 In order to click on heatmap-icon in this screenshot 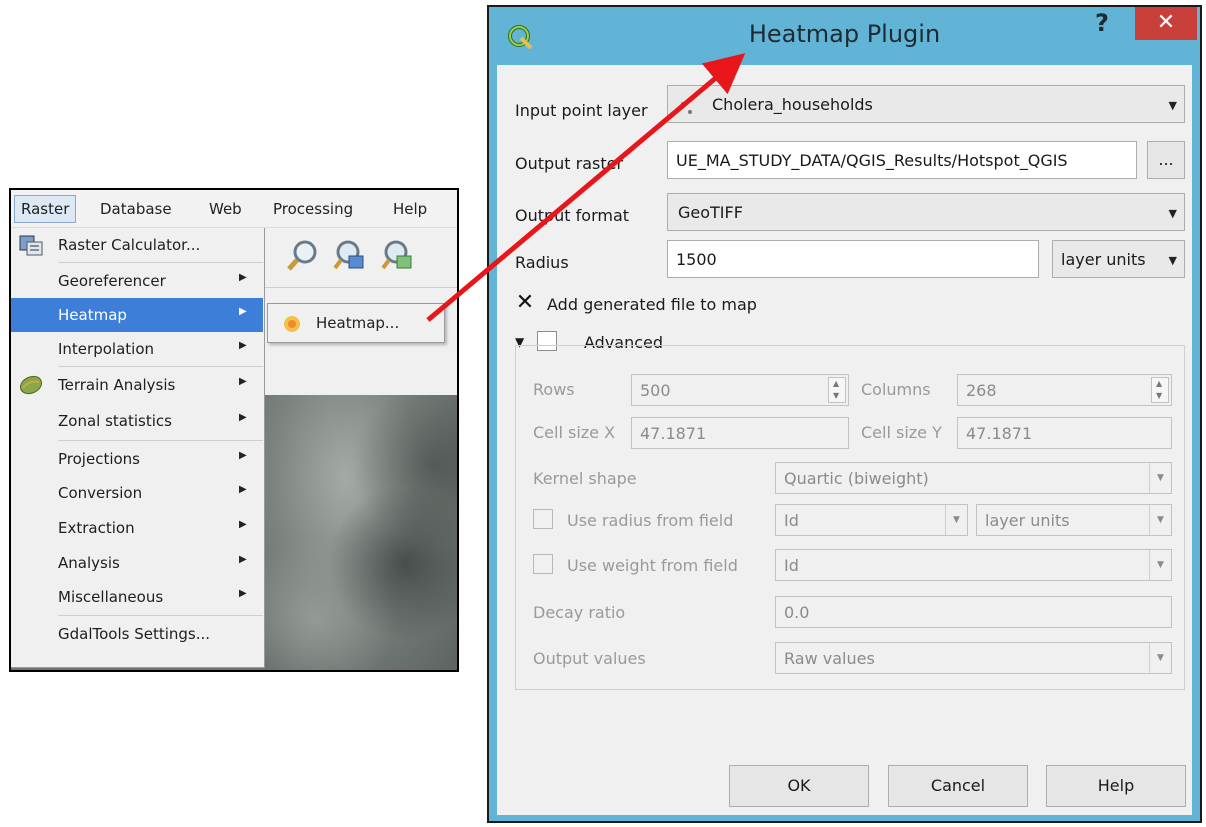, I will do `click(292, 324)`.